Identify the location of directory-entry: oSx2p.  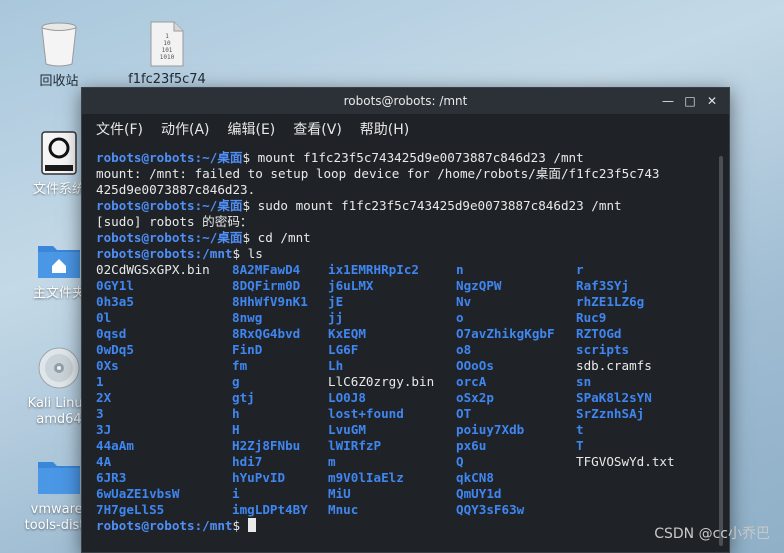
(475, 397).